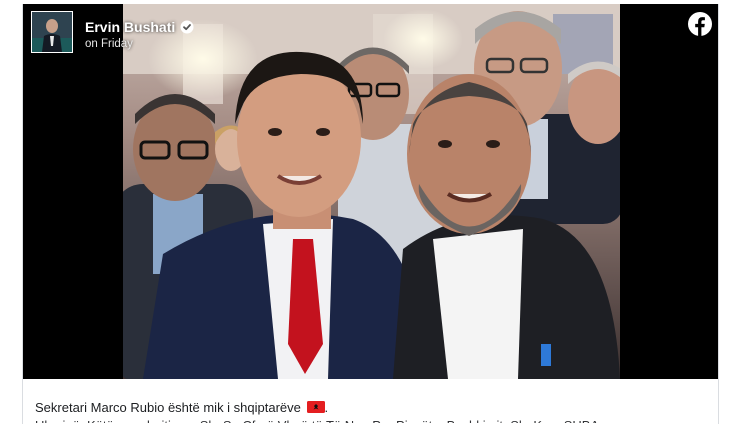 This screenshot has height=424, width=734. What do you see at coordinates (187, 27) in the screenshot?
I see `verified-badge-icon` at bounding box center [187, 27].